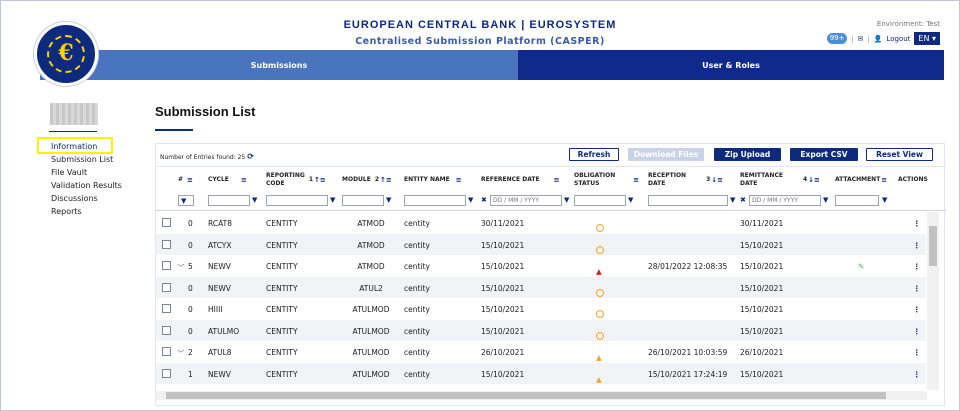  Describe the element at coordinates (688, 200) in the screenshot. I see `reception-date-filter-input` at that location.